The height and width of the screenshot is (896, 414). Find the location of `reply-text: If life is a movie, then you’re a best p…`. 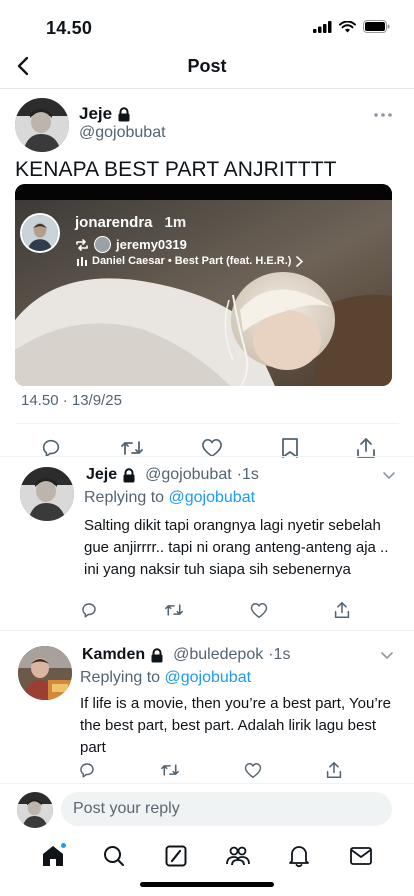

reply-text: If life is a movie, then you’re a best p… is located at coordinates (236, 725).